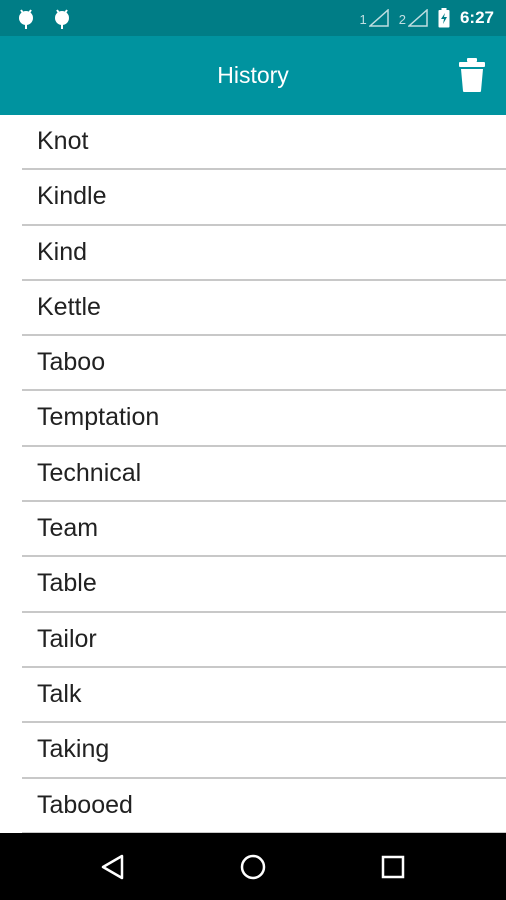 Image resolution: width=506 pixels, height=900 pixels. What do you see at coordinates (113, 867) in the screenshot?
I see `back-triangle-icon` at bounding box center [113, 867].